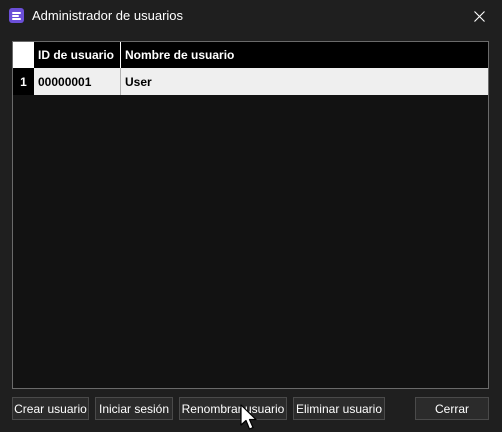 Image resolution: width=502 pixels, height=432 pixels. Describe the element at coordinates (77, 55) in the screenshot. I see `column-header-user-id: ID de usuario` at that location.